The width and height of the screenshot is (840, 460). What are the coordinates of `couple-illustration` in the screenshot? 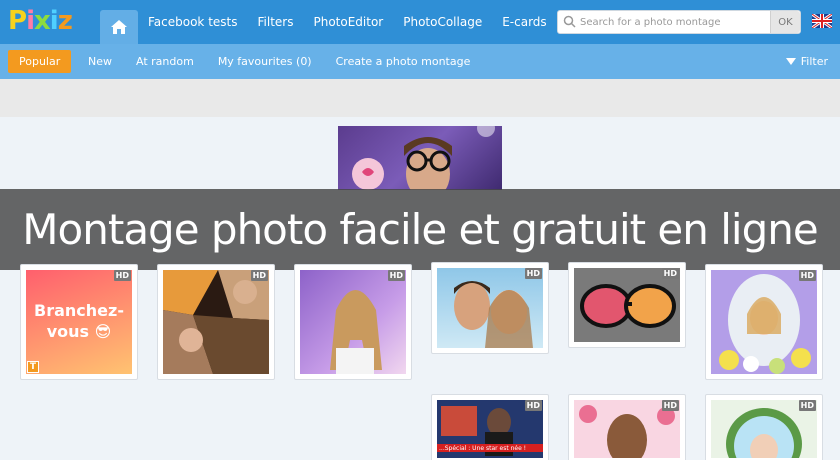 It's located at (493, 314).